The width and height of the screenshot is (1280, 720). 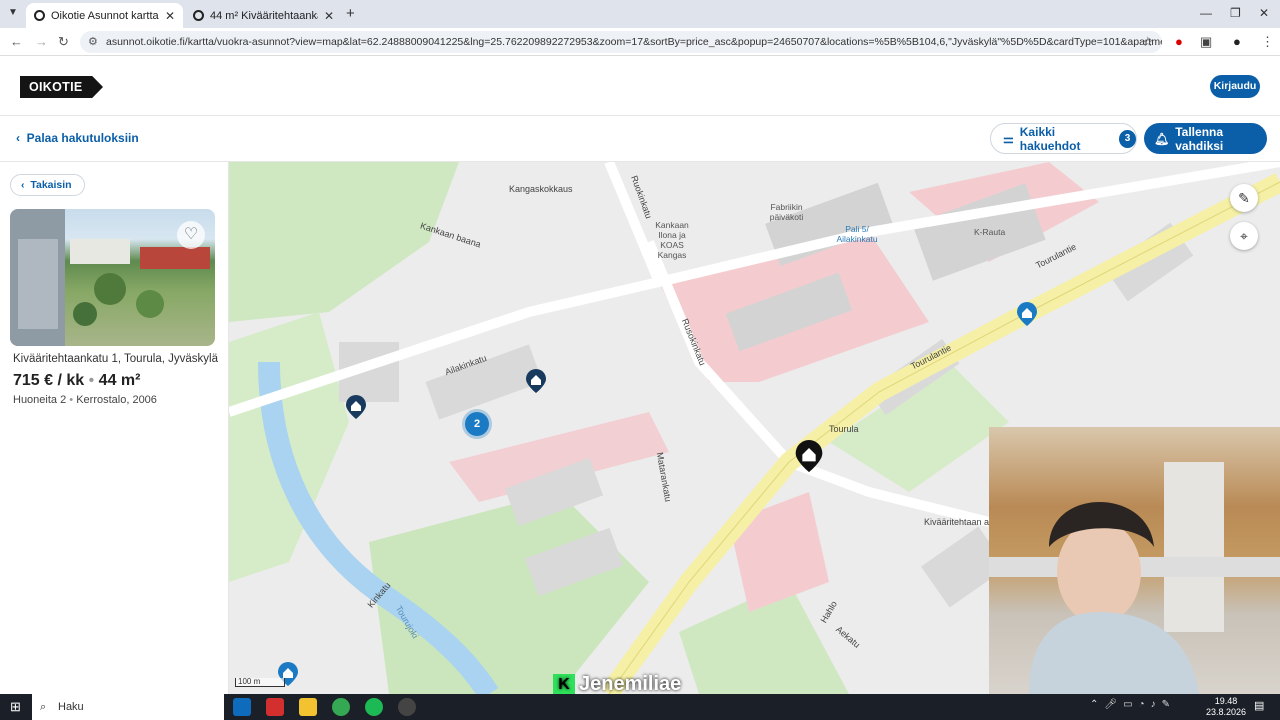 I want to click on bell-icon: 🔔︎, so click(x=1162, y=138).